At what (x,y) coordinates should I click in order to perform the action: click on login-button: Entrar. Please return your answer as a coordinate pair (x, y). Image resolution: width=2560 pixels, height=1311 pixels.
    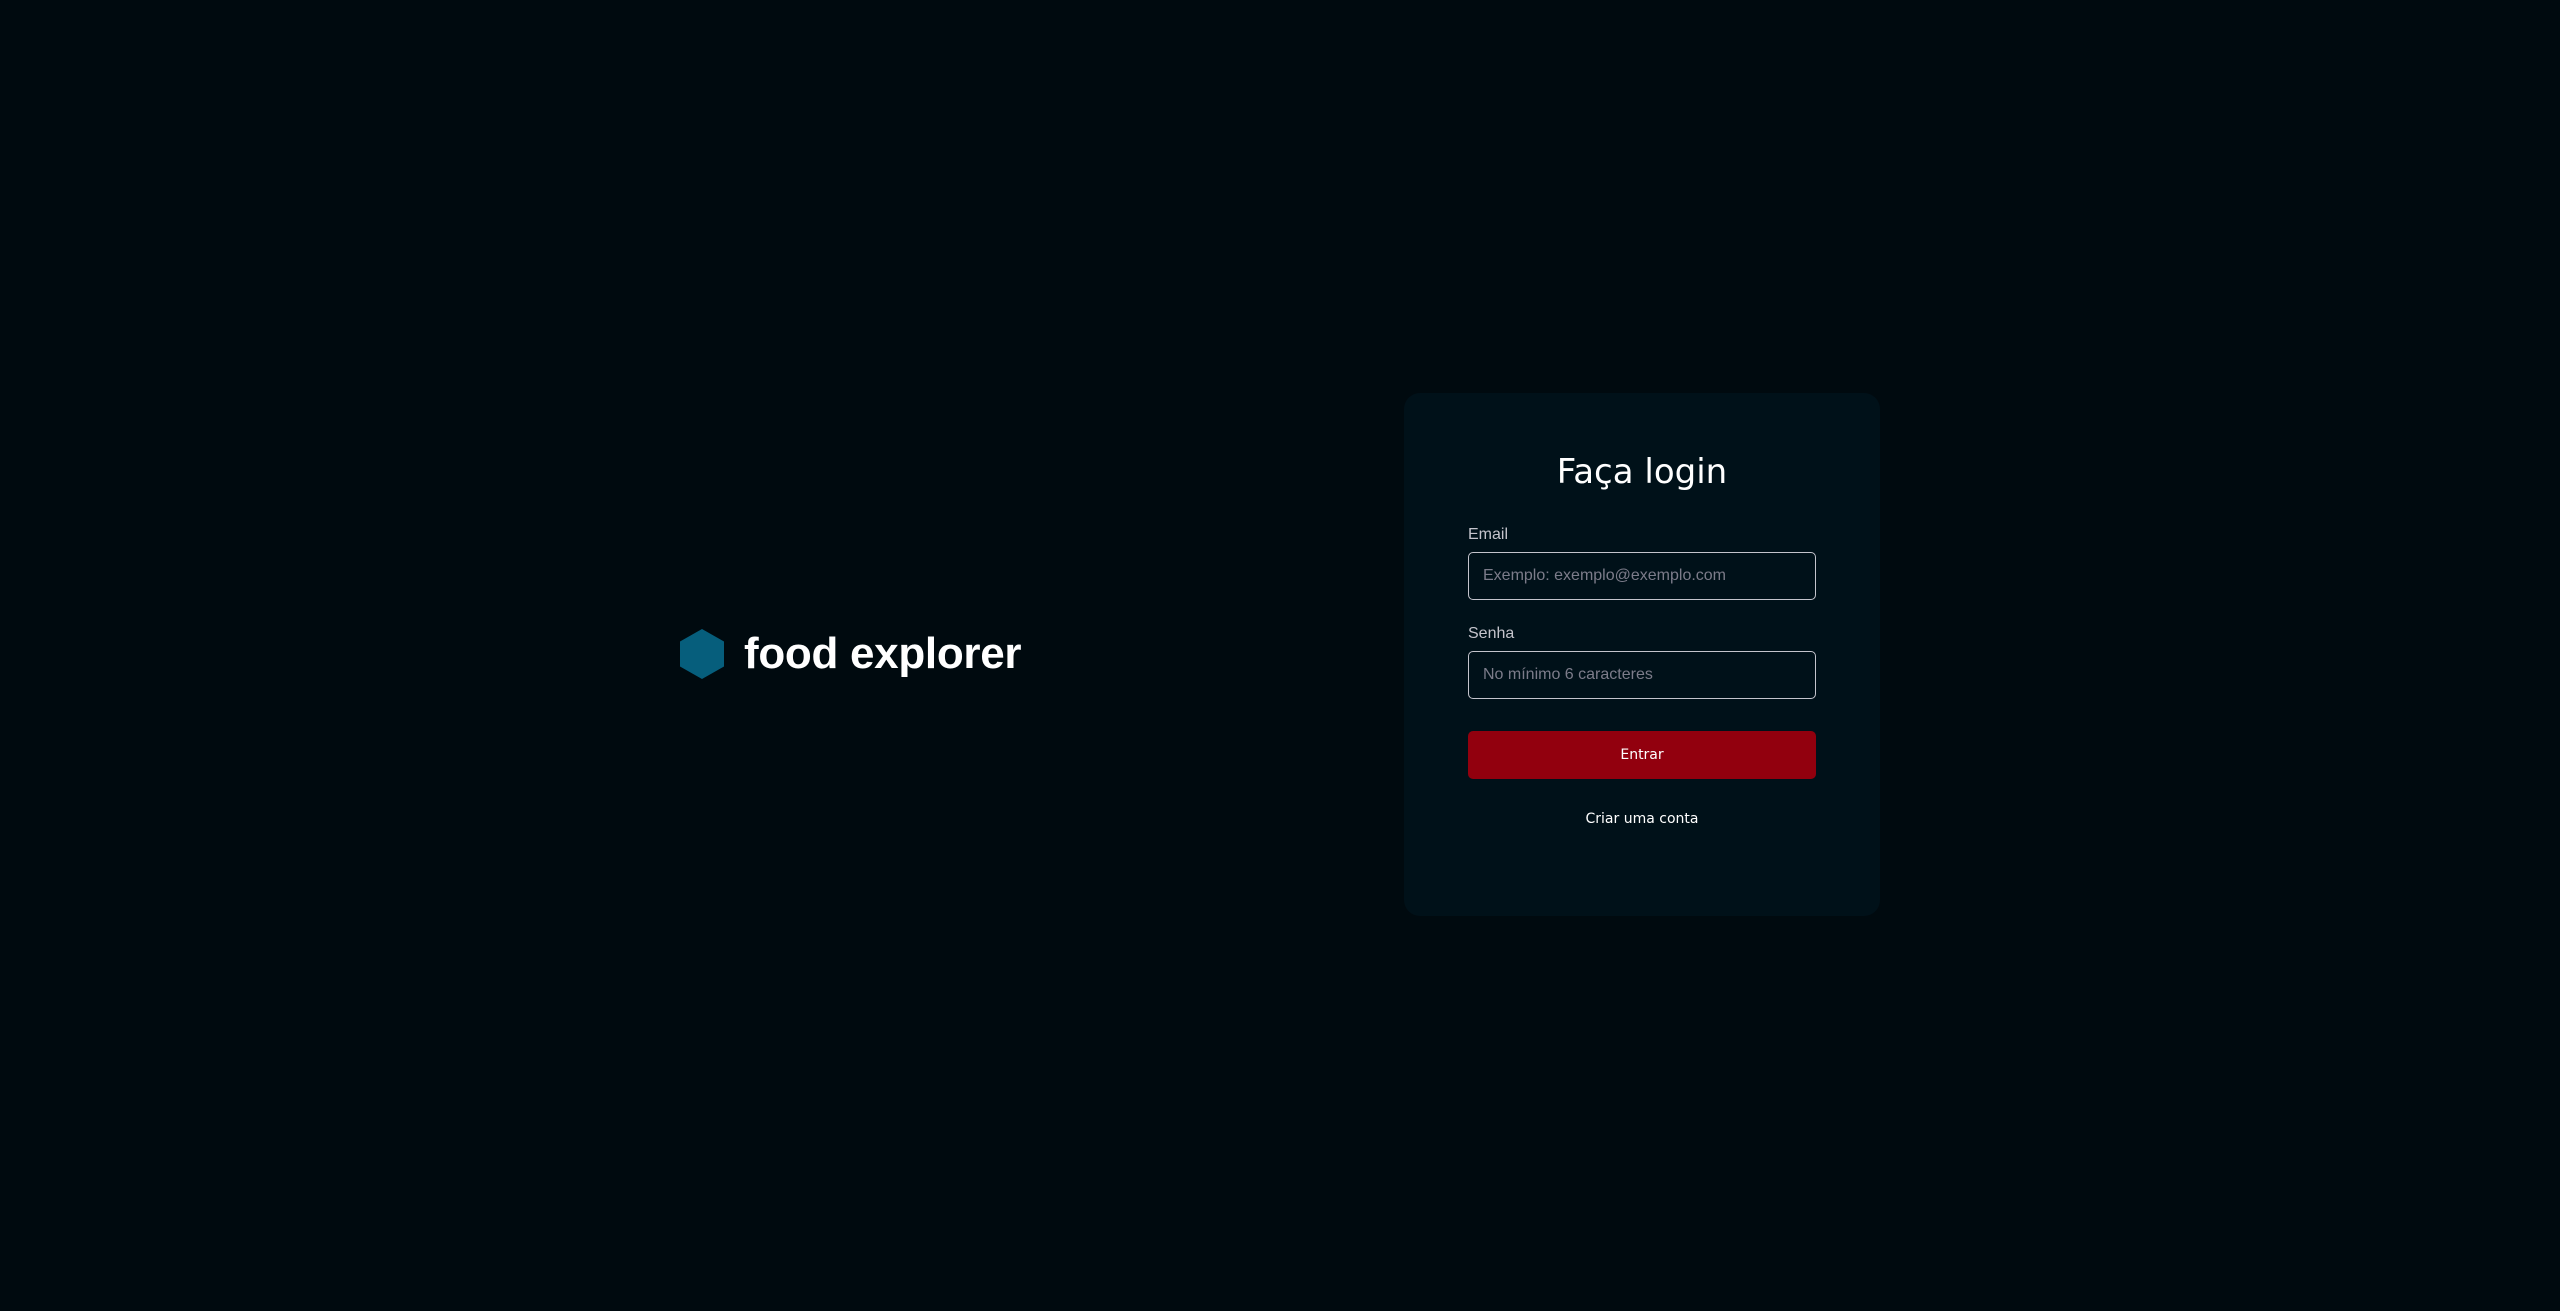
    Looking at the image, I should click on (1642, 755).